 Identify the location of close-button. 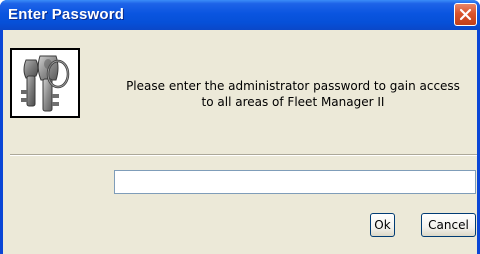
(465, 14).